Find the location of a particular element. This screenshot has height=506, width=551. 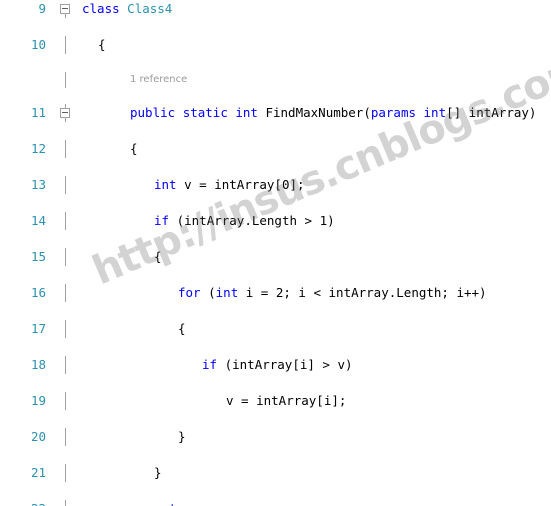

line-number: 22 is located at coordinates (23, 503).